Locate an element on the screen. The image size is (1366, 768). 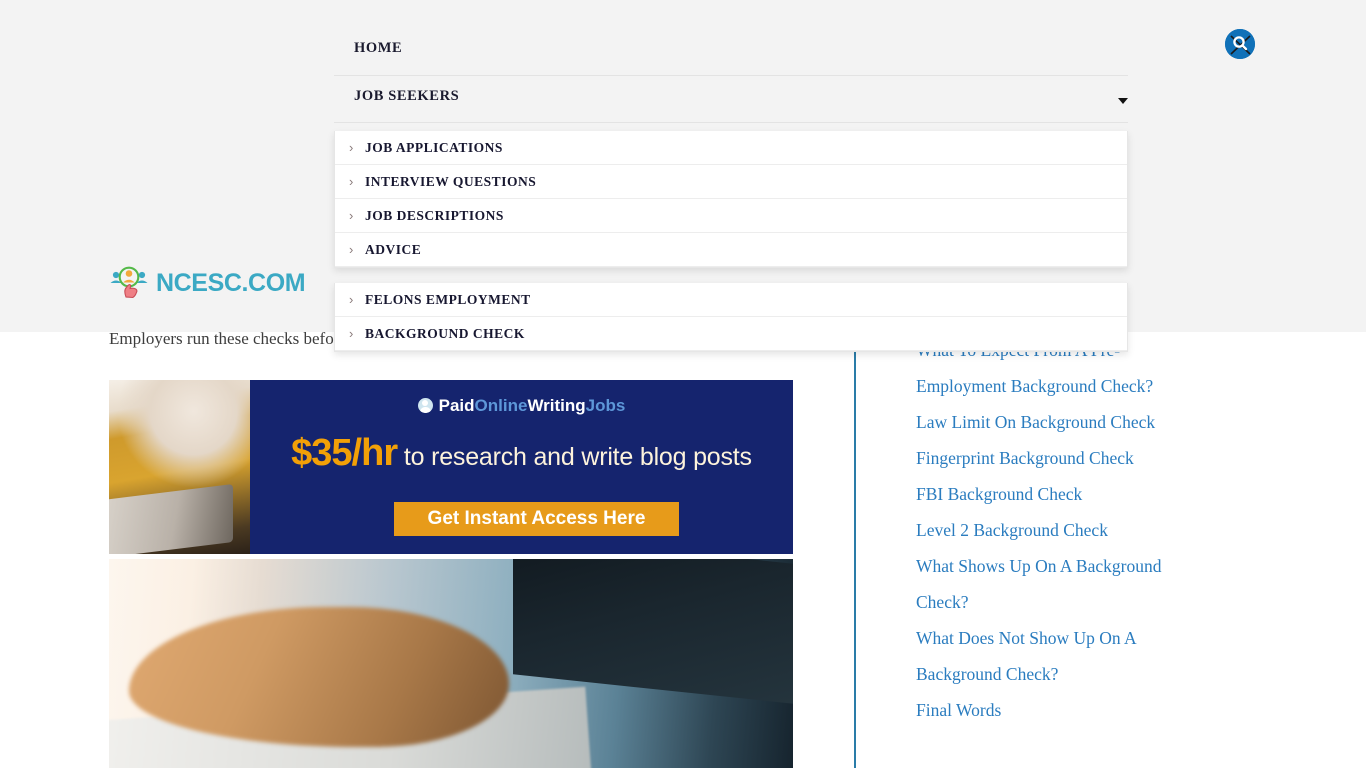
ad-brand-word-4: Jobs is located at coordinates (605, 405).